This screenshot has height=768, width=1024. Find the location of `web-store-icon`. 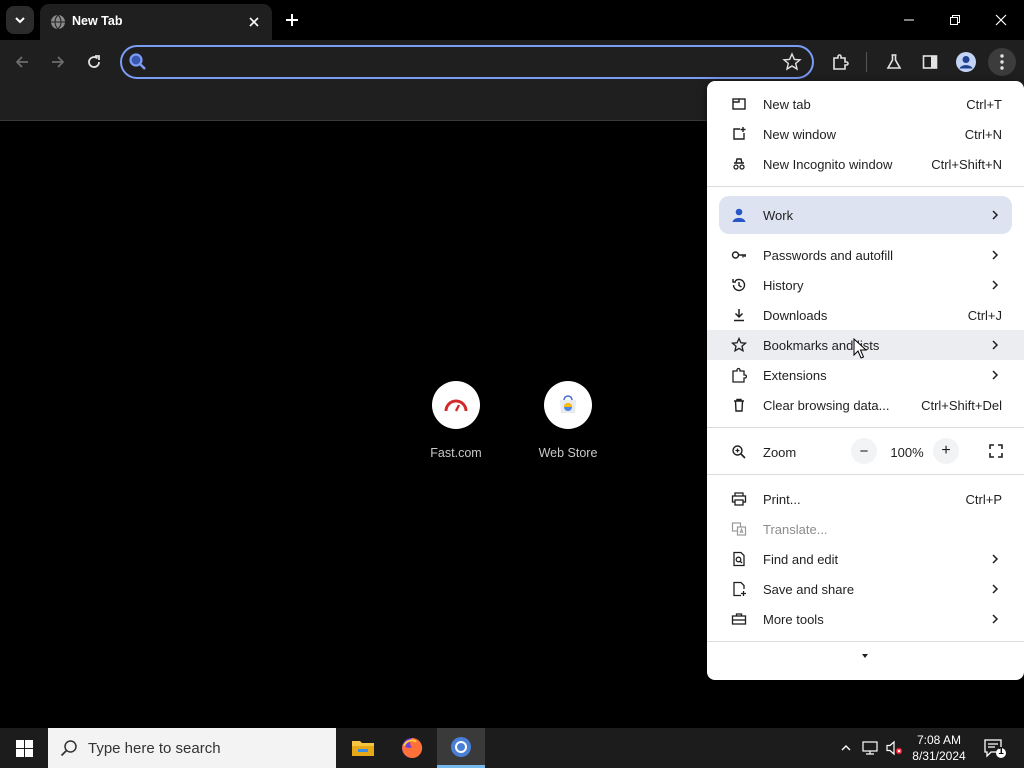

web-store-icon is located at coordinates (568, 404).